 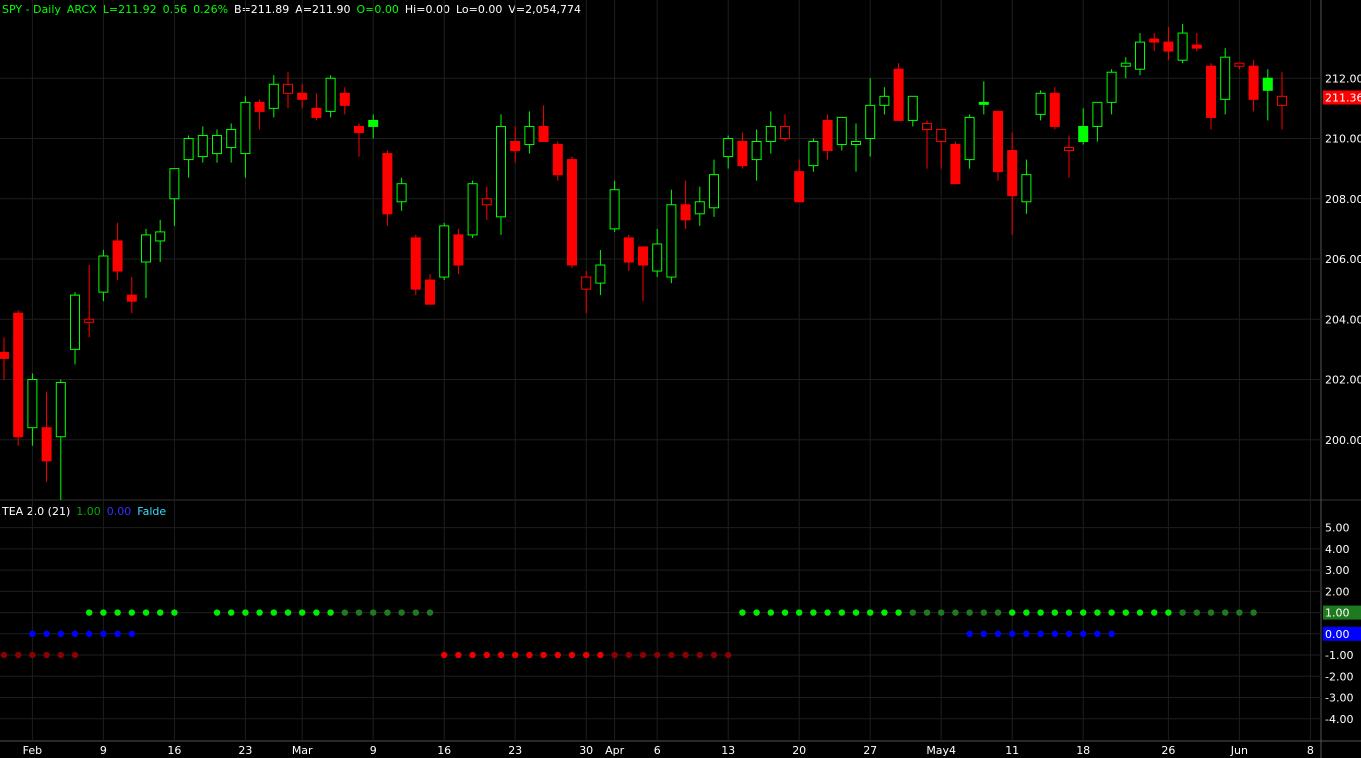 I want to click on time-axis-label: 11, so click(x=1012, y=750).